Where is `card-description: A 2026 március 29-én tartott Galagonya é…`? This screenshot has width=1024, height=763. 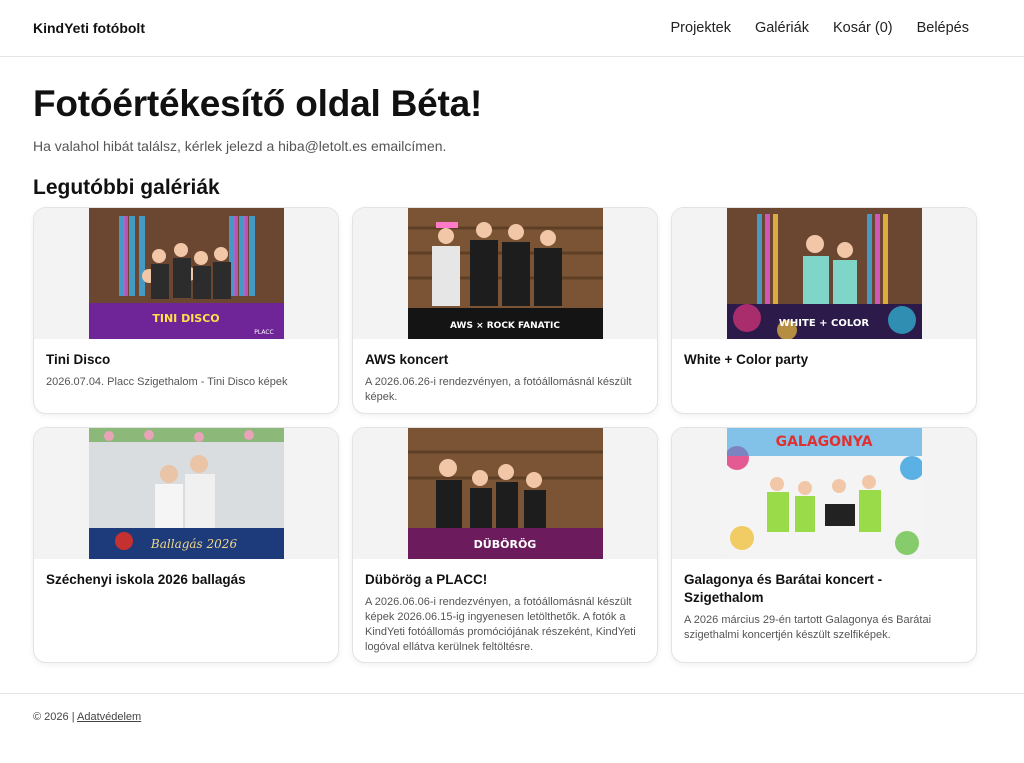
card-description: A 2026 március 29-én tartott Galagonya é… is located at coordinates (808, 627).